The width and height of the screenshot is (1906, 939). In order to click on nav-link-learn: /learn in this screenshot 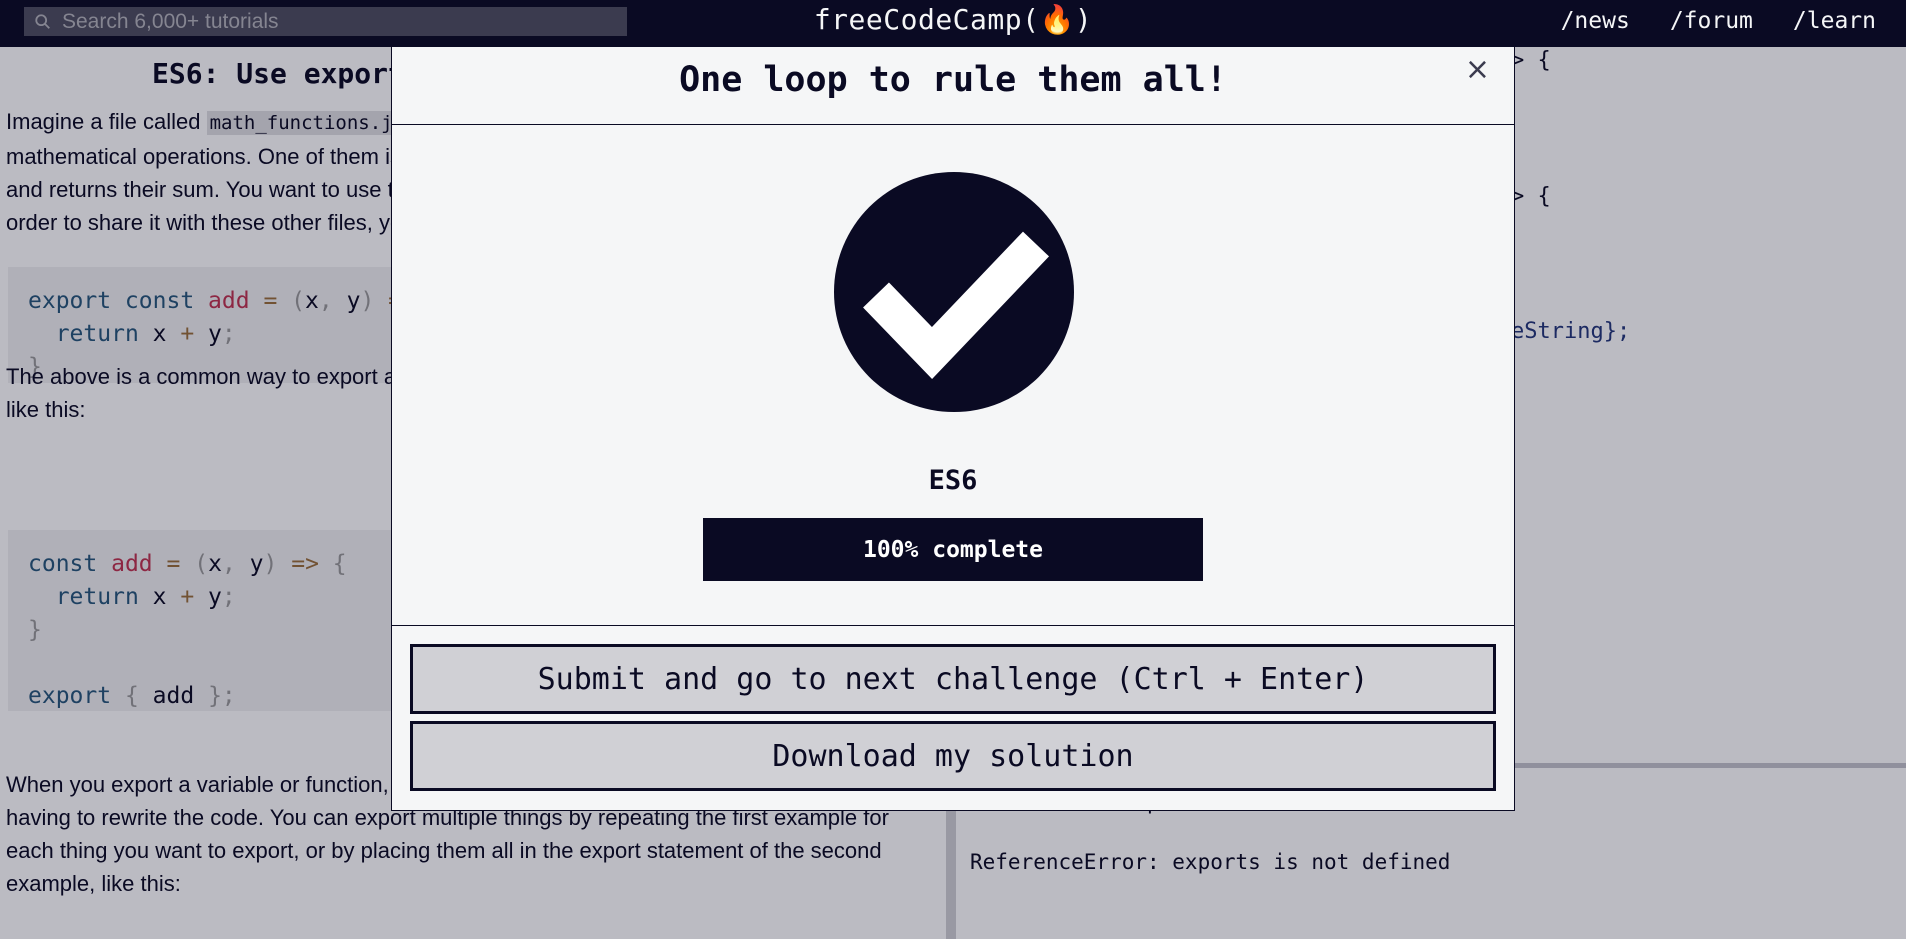, I will do `click(1834, 21)`.